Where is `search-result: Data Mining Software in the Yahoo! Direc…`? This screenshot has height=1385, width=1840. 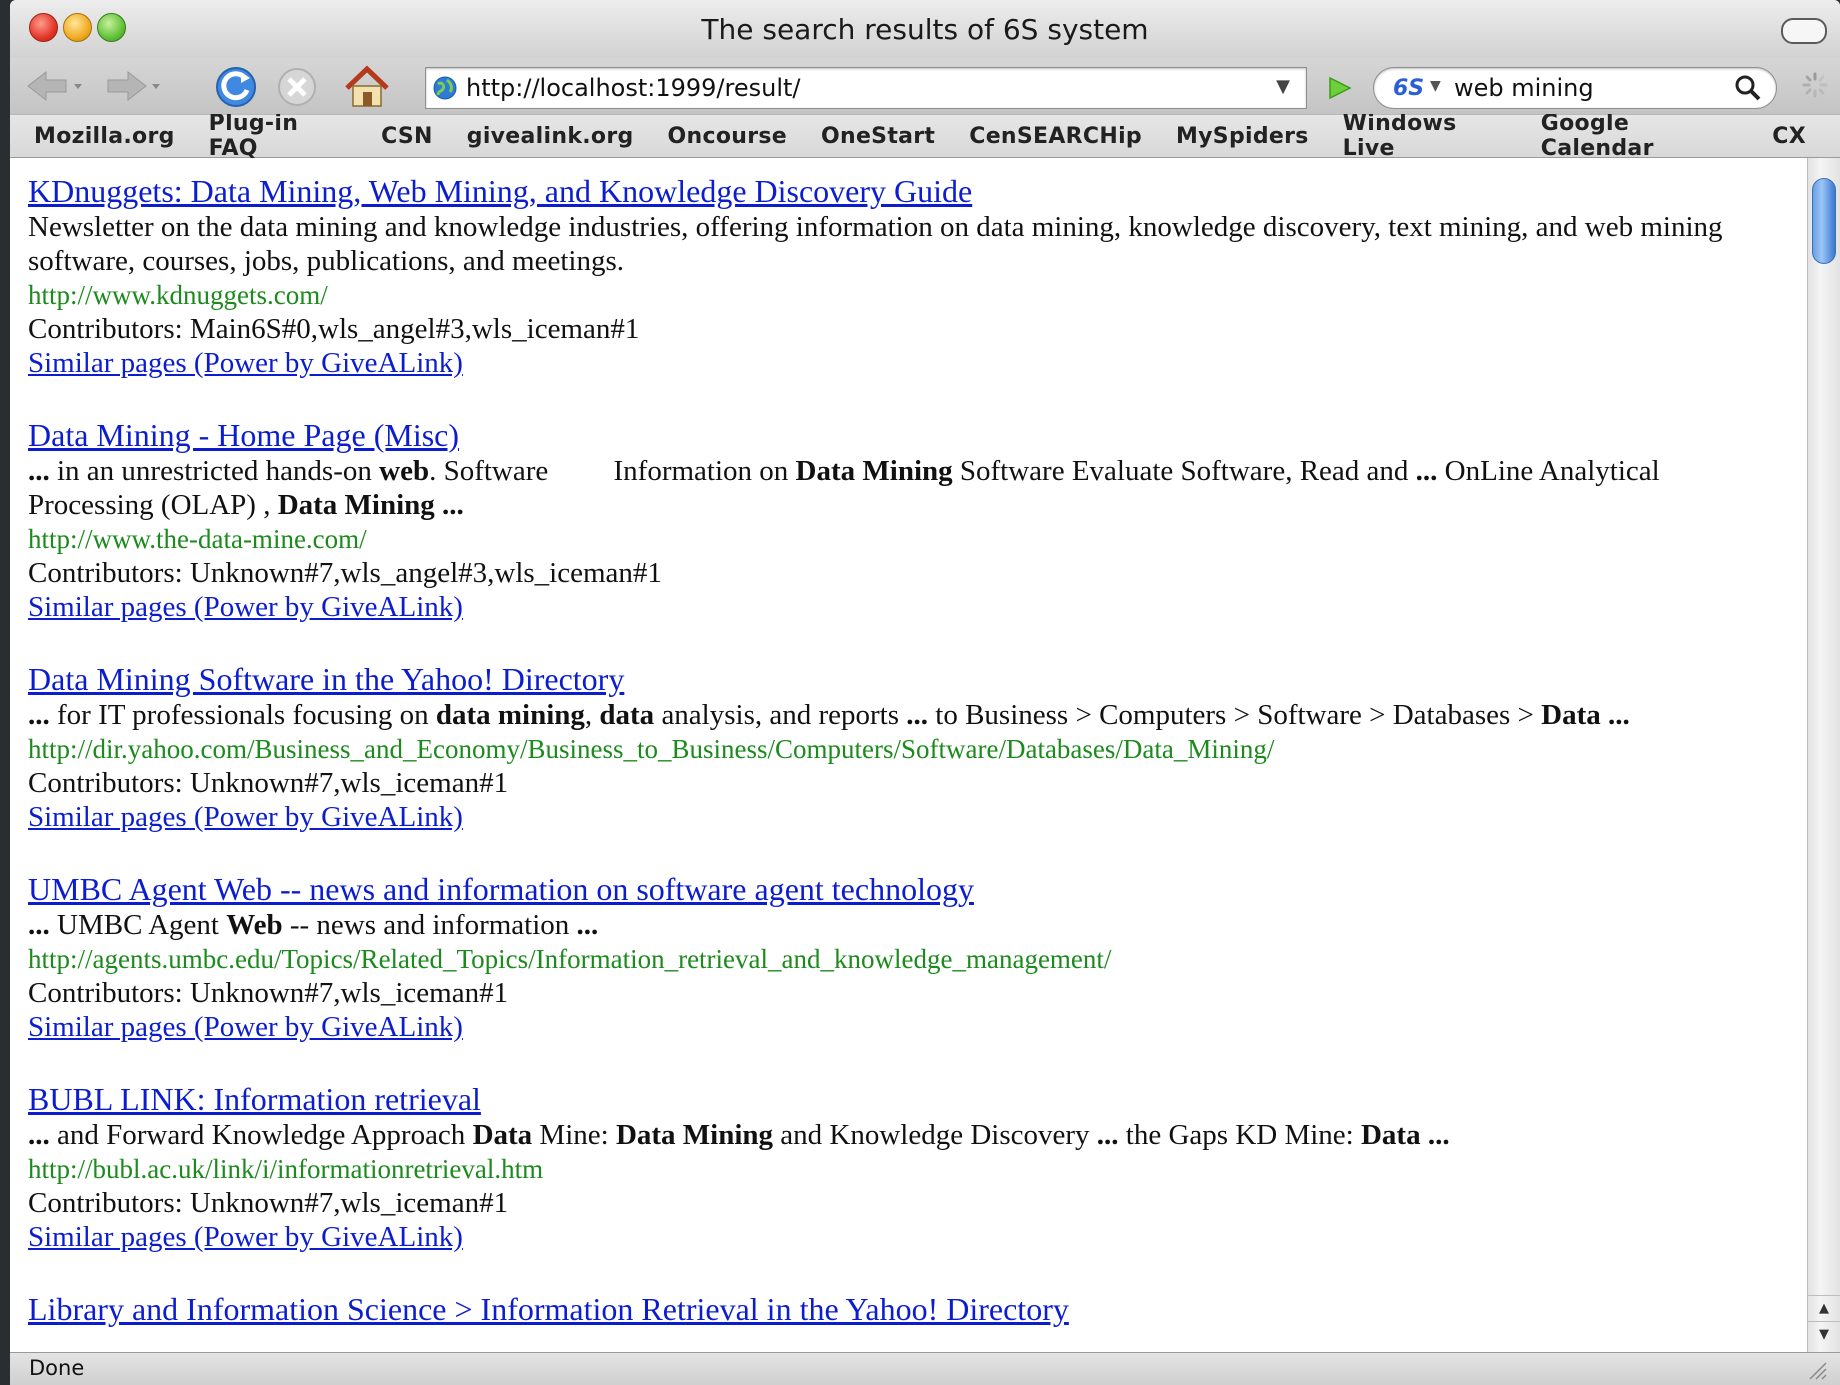
search-result: Data Mining Software in the Yahoo! Direc… is located at coordinates (908, 747).